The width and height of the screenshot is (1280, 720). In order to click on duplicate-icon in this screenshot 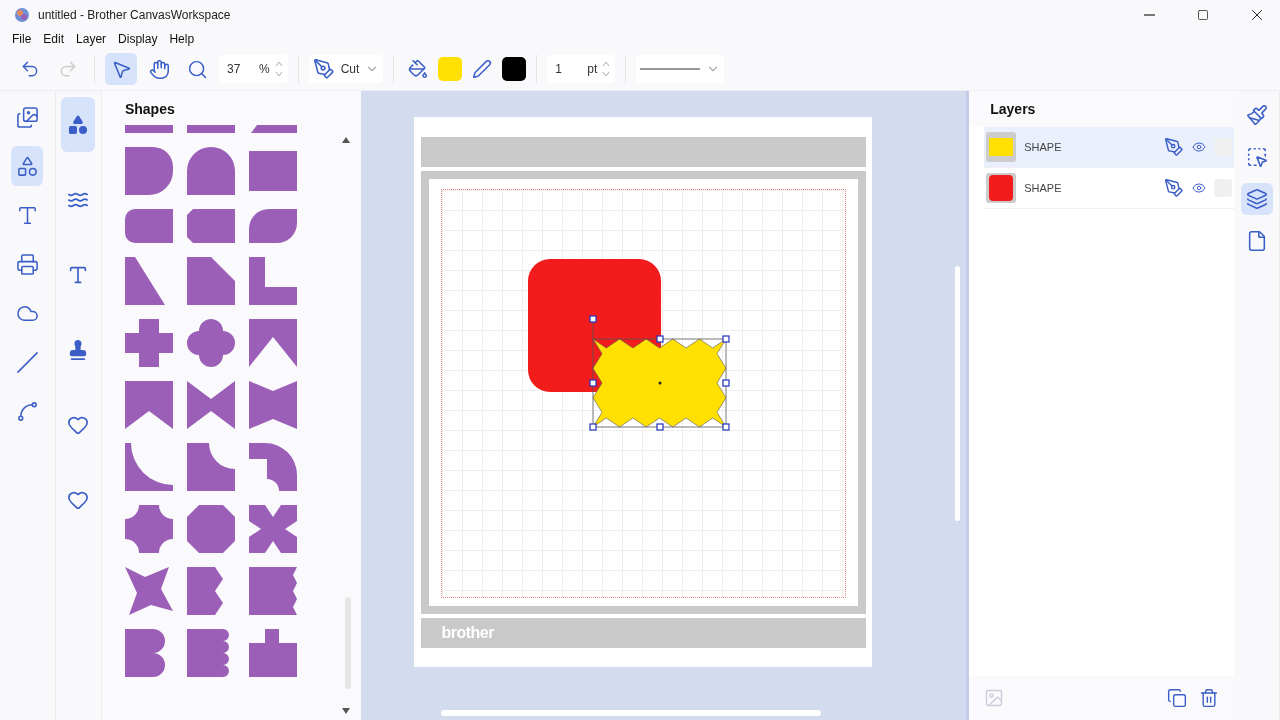, I will do `click(1177, 698)`.